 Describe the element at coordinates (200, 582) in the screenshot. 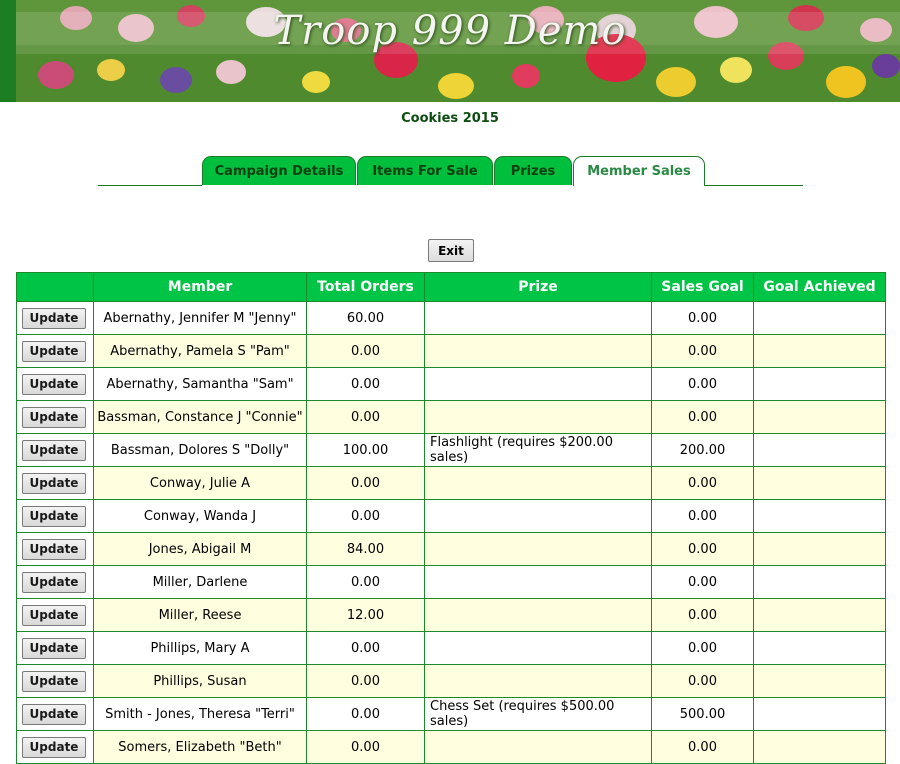

I see `member-name-cell: Miller, Darlene` at that location.